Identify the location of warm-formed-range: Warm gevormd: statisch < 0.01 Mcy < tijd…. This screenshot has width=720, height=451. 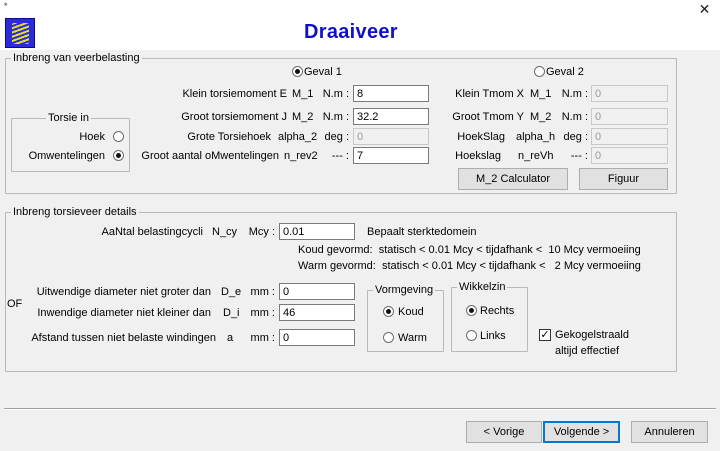
(469, 266).